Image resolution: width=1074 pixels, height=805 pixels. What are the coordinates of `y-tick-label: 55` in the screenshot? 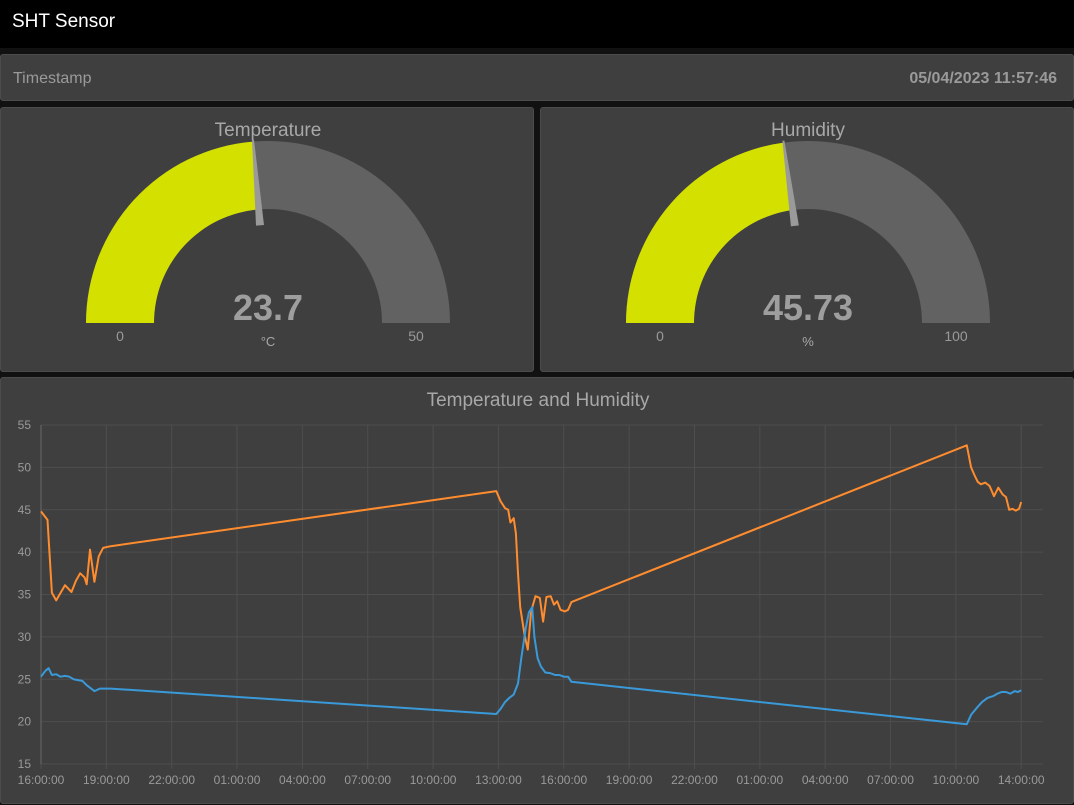 It's located at (25, 425).